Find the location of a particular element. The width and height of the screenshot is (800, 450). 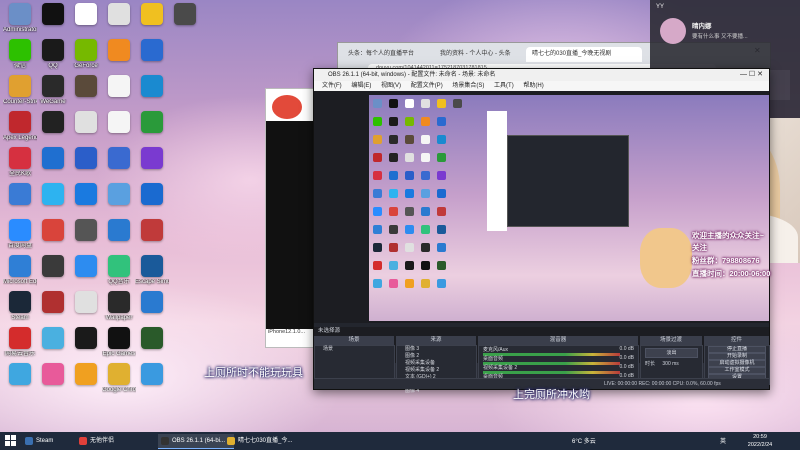

browser-tab-active: 晴七七的030直播_今晚无视剧 is located at coordinates (584, 54).